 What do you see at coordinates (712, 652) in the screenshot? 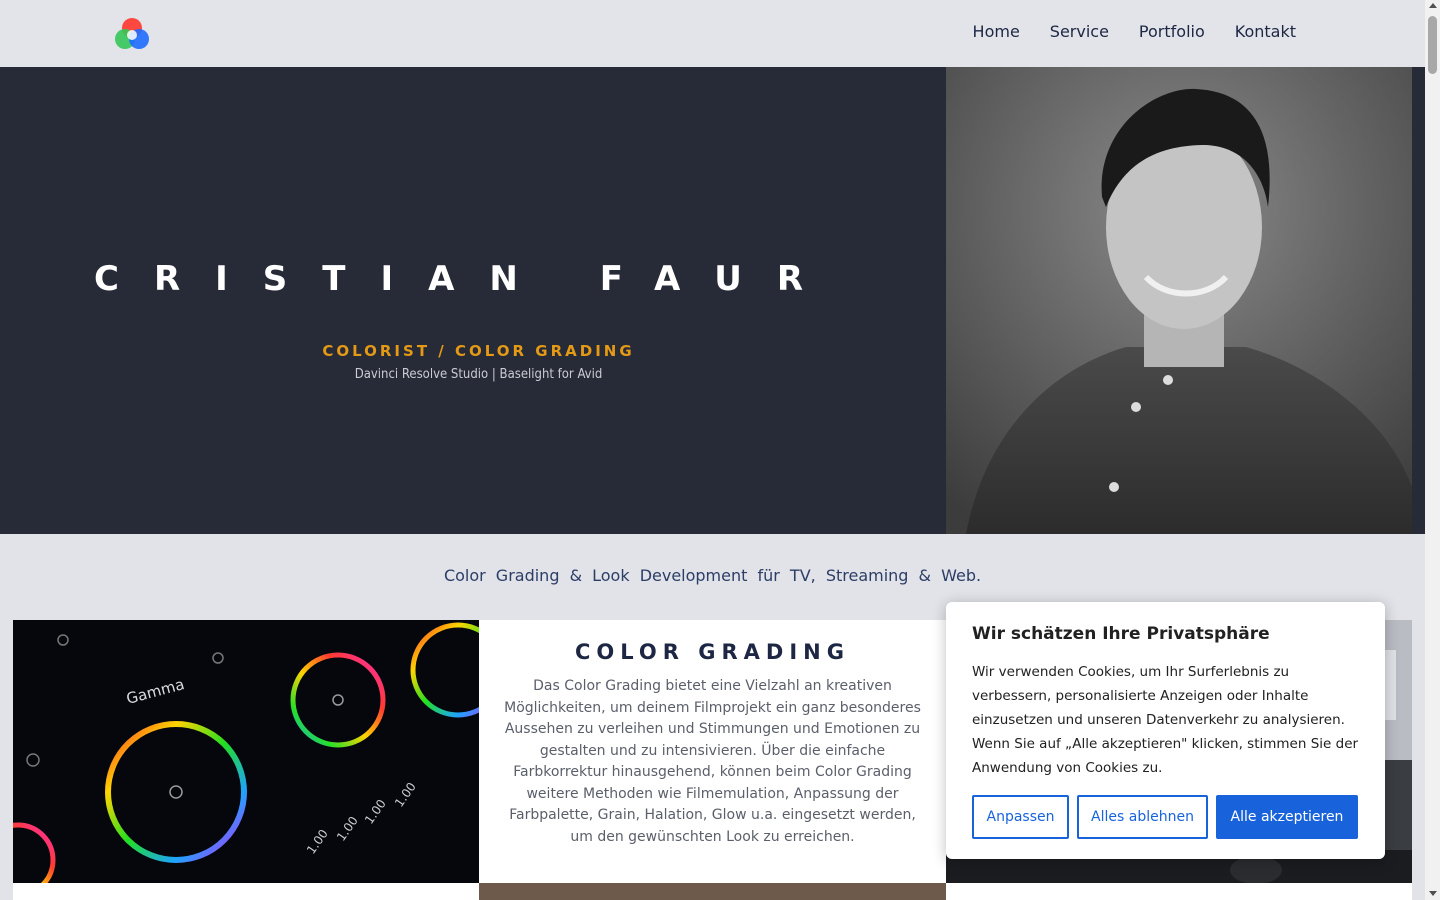
I see `color-grading-title: COLOR GRADING` at bounding box center [712, 652].